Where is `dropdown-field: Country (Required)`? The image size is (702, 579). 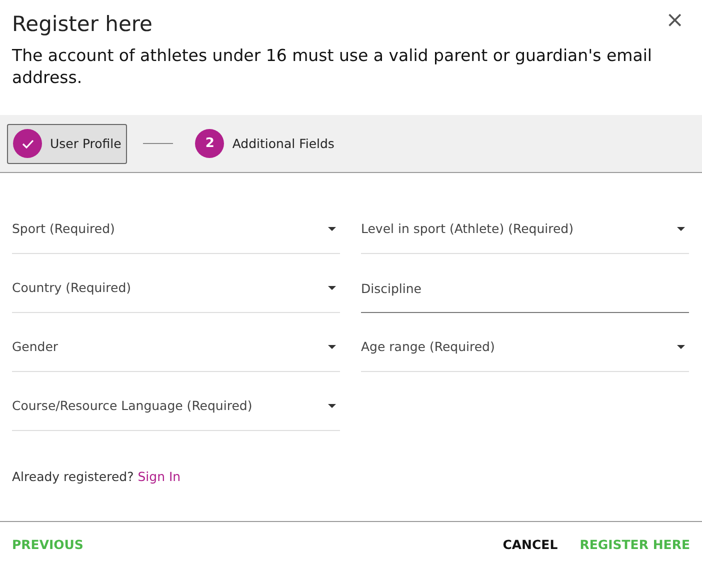
dropdown-field: Country (Required) is located at coordinates (176, 283).